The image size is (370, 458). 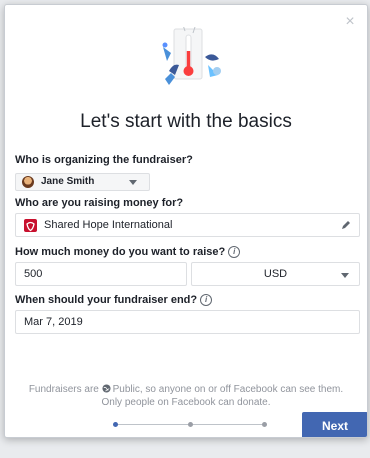 What do you see at coordinates (28, 182) in the screenshot?
I see `avatar` at bounding box center [28, 182].